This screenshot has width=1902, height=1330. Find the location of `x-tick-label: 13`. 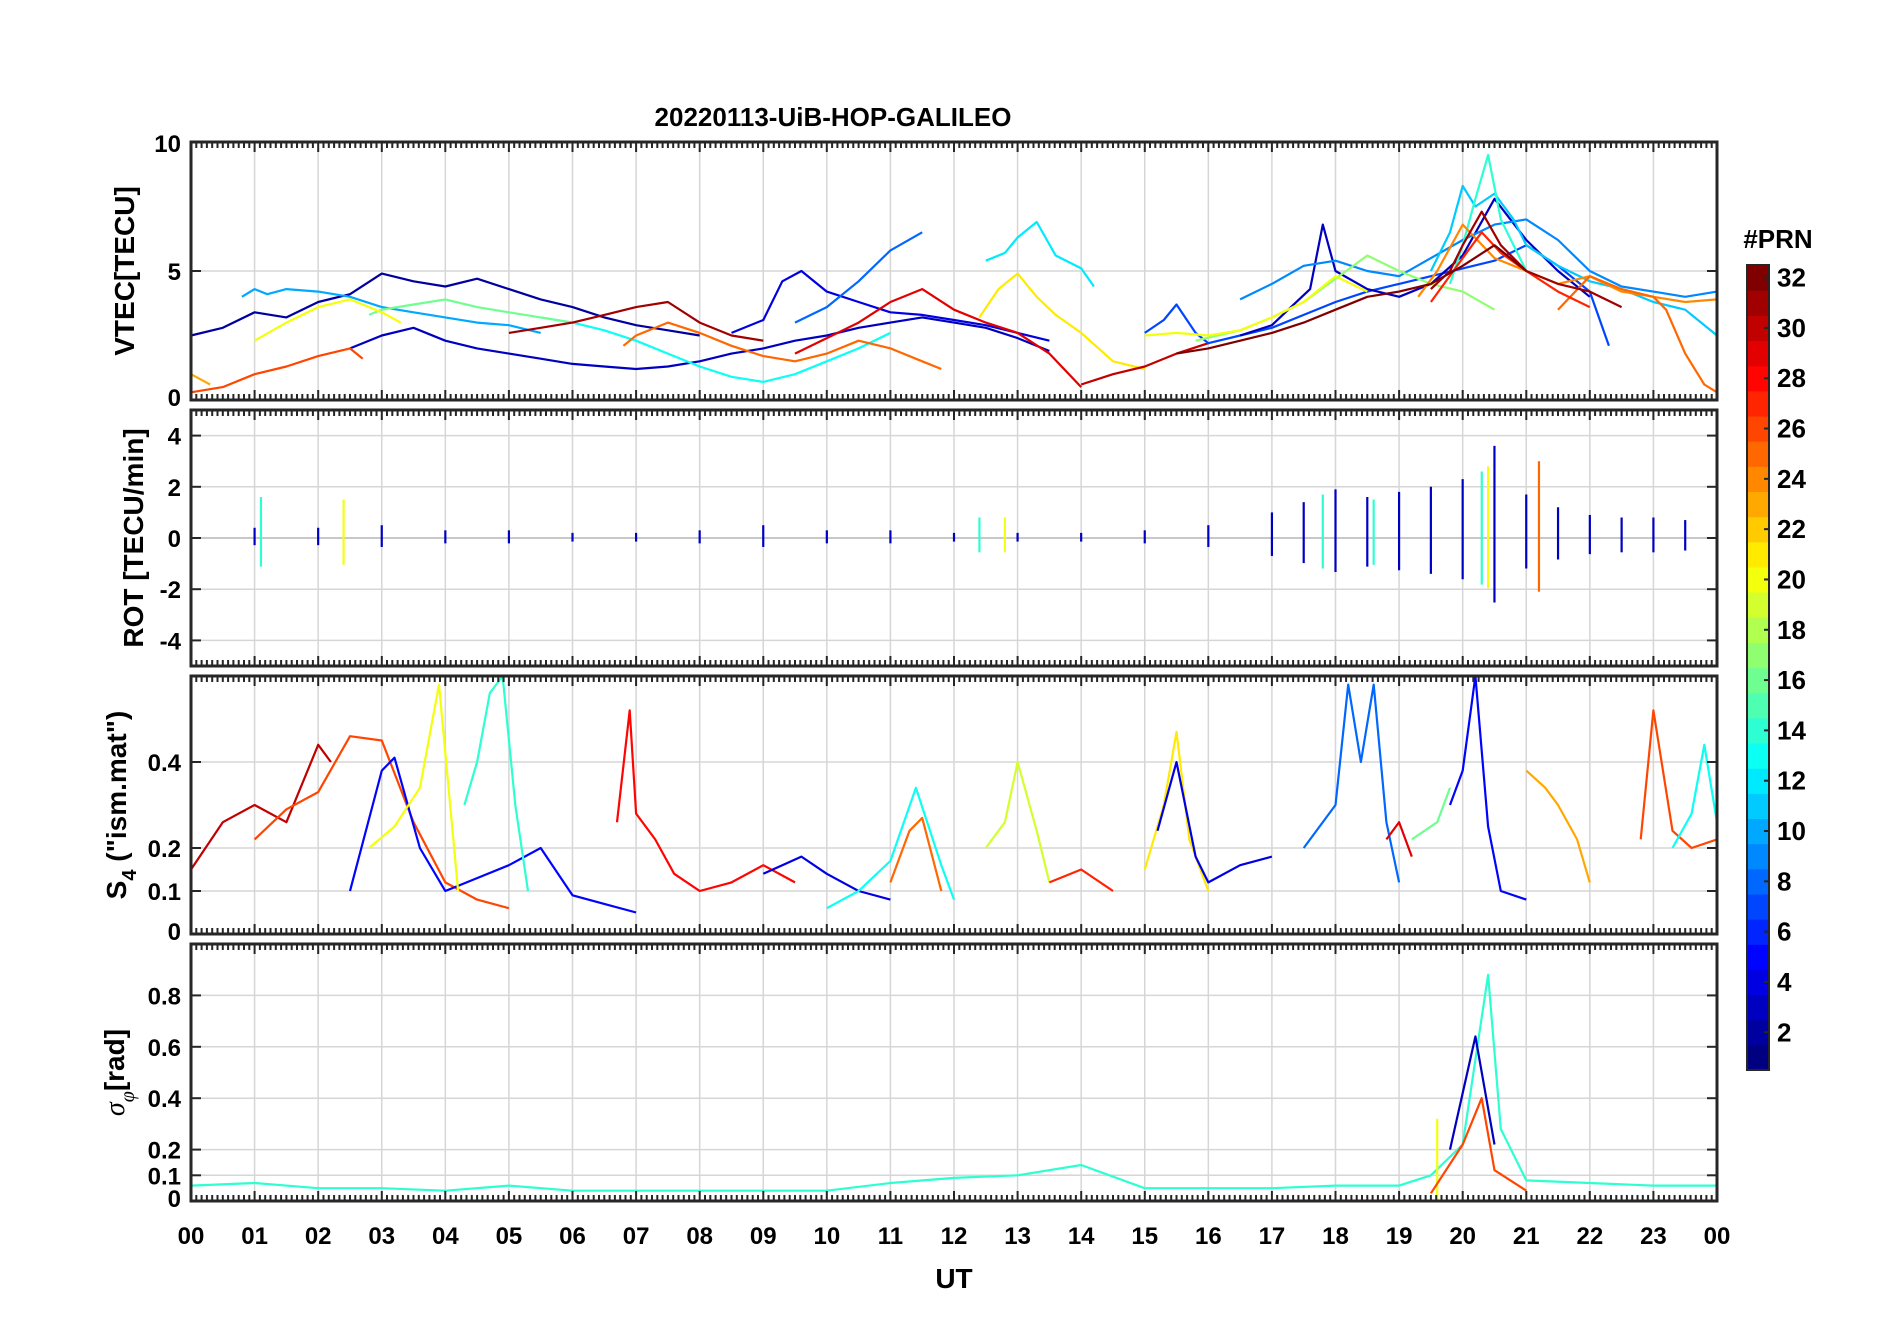

x-tick-label: 13 is located at coordinates (1017, 1236).